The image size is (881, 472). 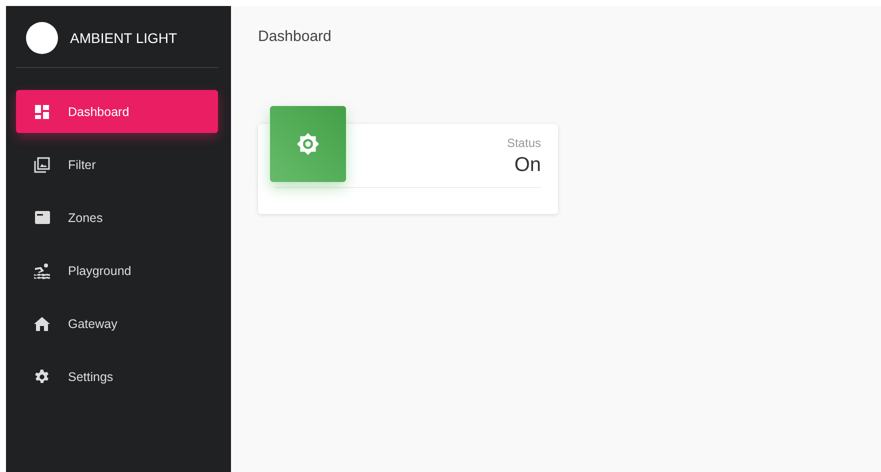 What do you see at coordinates (117, 111) in the screenshot?
I see `nav-item: Dashboard` at bounding box center [117, 111].